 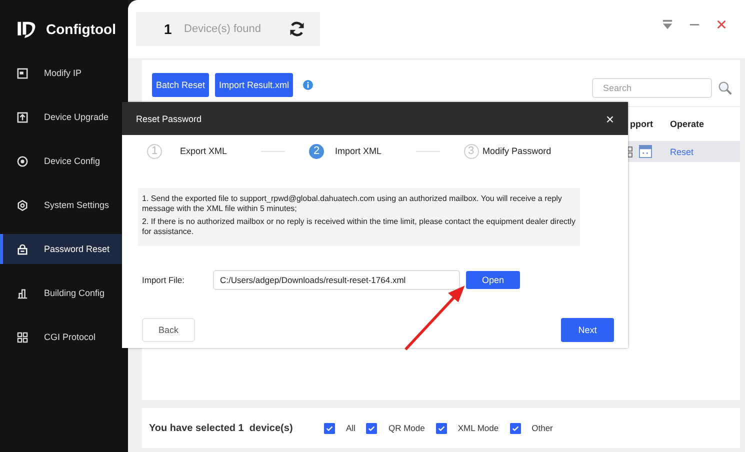 I want to click on open-button: Open, so click(x=493, y=280).